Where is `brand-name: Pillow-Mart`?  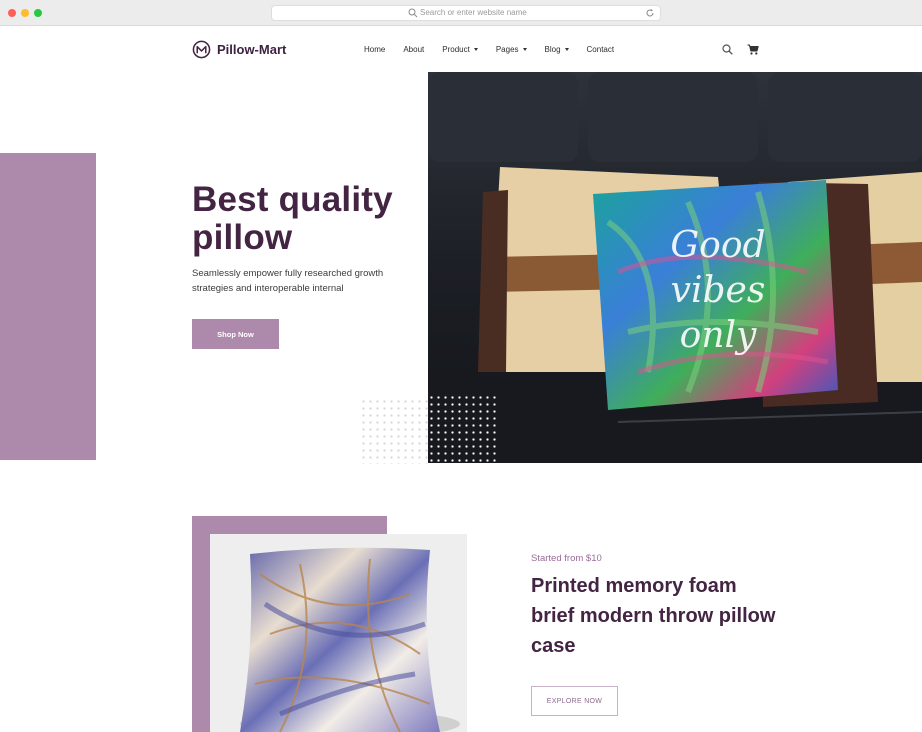 brand-name: Pillow-Mart is located at coordinates (252, 49).